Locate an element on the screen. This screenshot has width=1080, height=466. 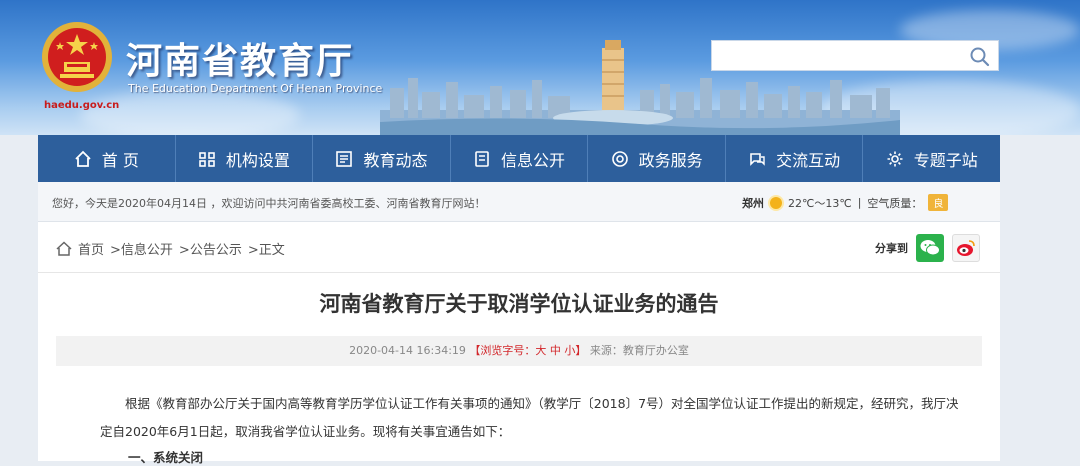
weibo-icon is located at coordinates (966, 248).